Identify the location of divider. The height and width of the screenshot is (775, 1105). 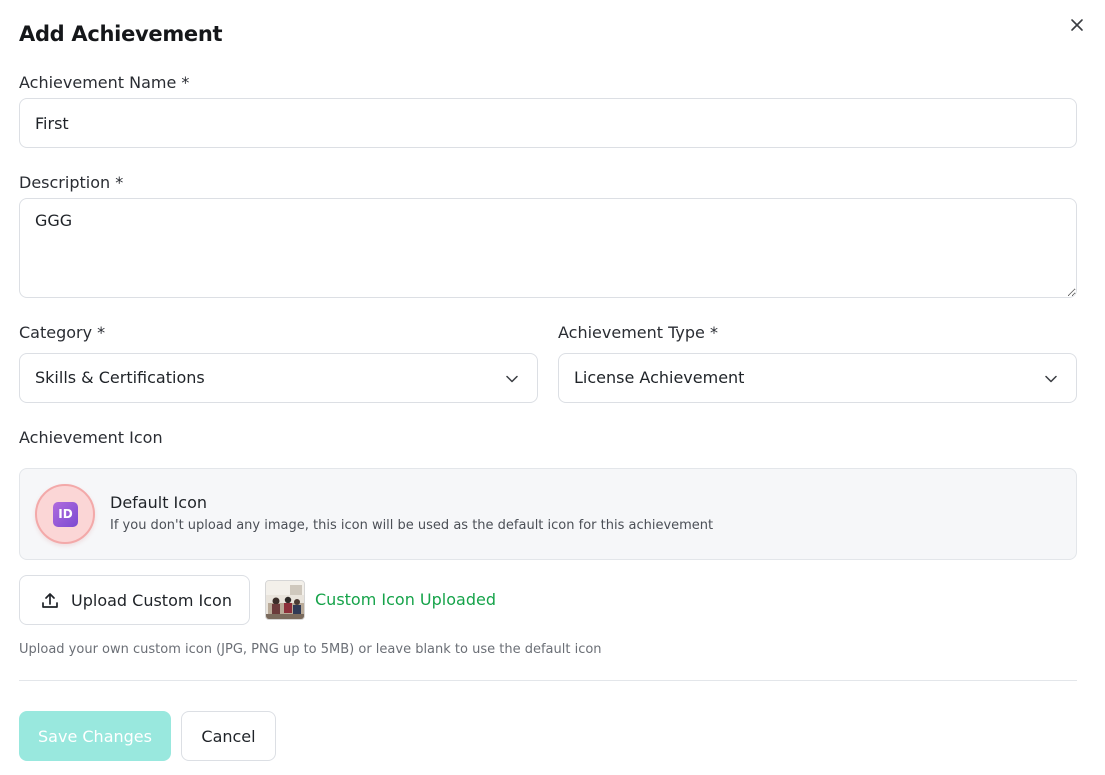
(548, 680).